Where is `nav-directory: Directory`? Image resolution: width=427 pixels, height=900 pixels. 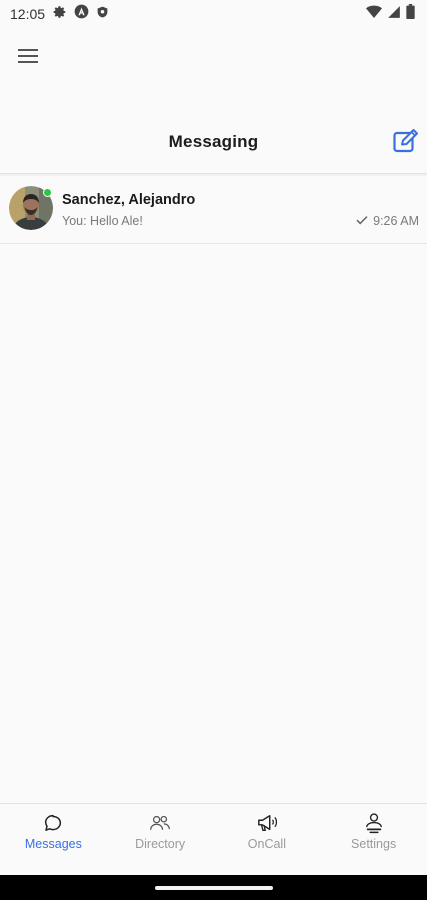
nav-directory: Directory is located at coordinates (160, 839).